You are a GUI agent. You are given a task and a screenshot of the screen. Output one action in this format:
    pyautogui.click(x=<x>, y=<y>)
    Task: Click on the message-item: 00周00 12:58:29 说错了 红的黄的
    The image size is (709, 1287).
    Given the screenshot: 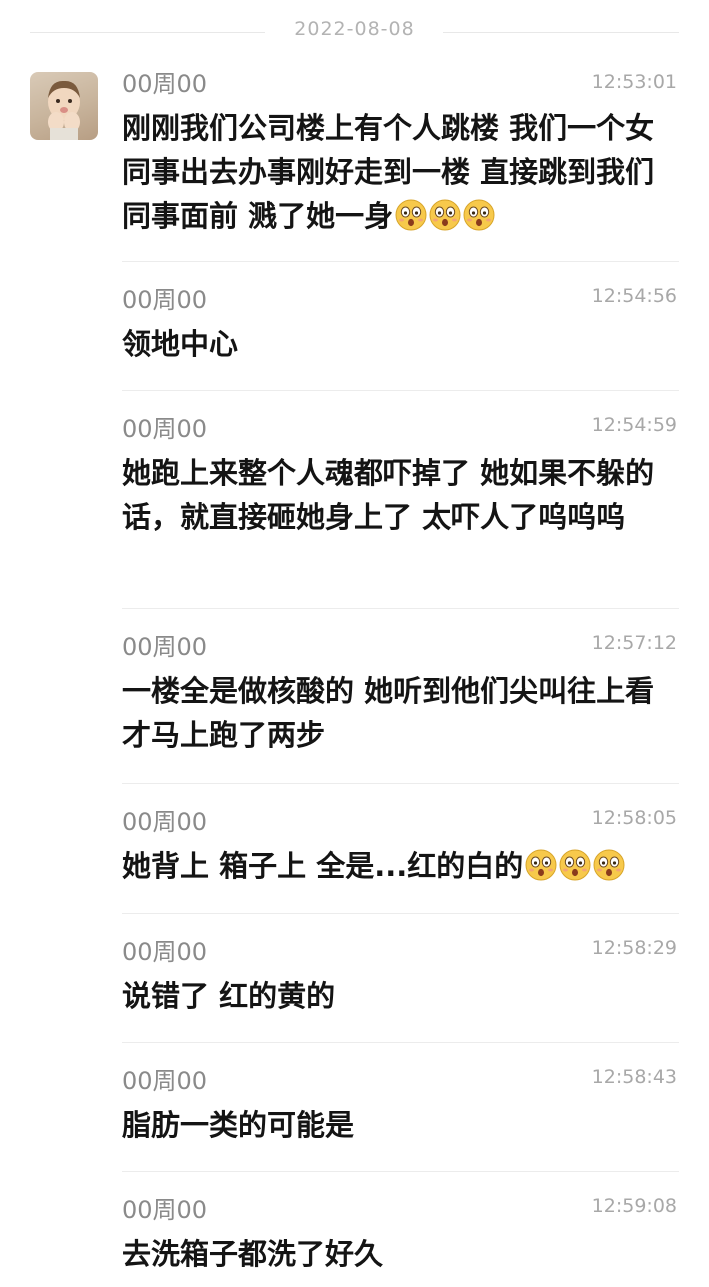 What is the action you would take?
    pyautogui.click(x=400, y=978)
    